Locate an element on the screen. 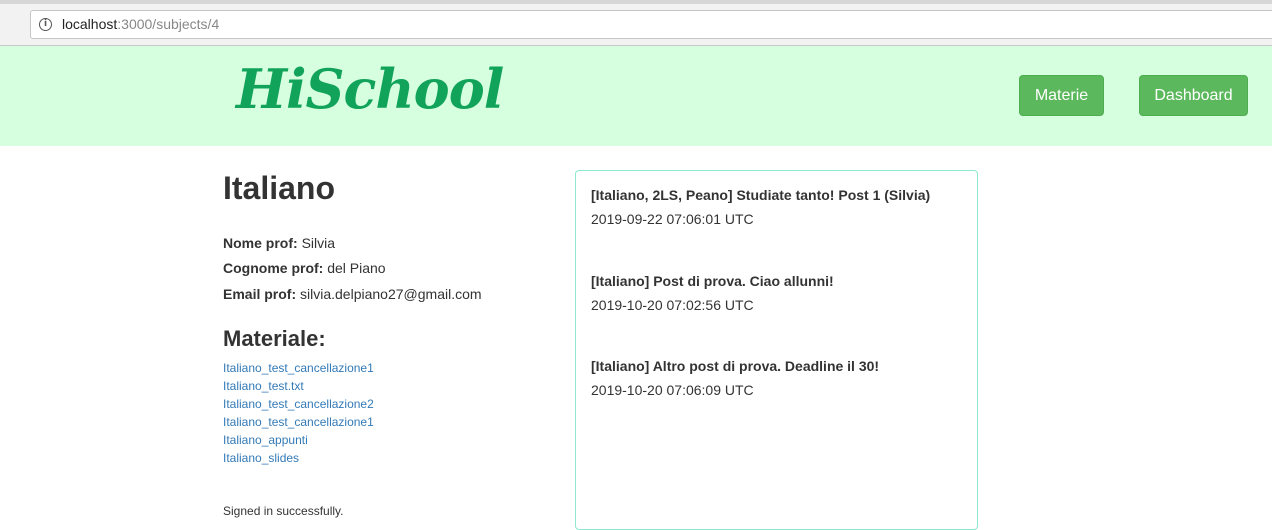 The image size is (1272, 530). teacher-first-name: Nome prof: Silvia is located at coordinates (279, 243).